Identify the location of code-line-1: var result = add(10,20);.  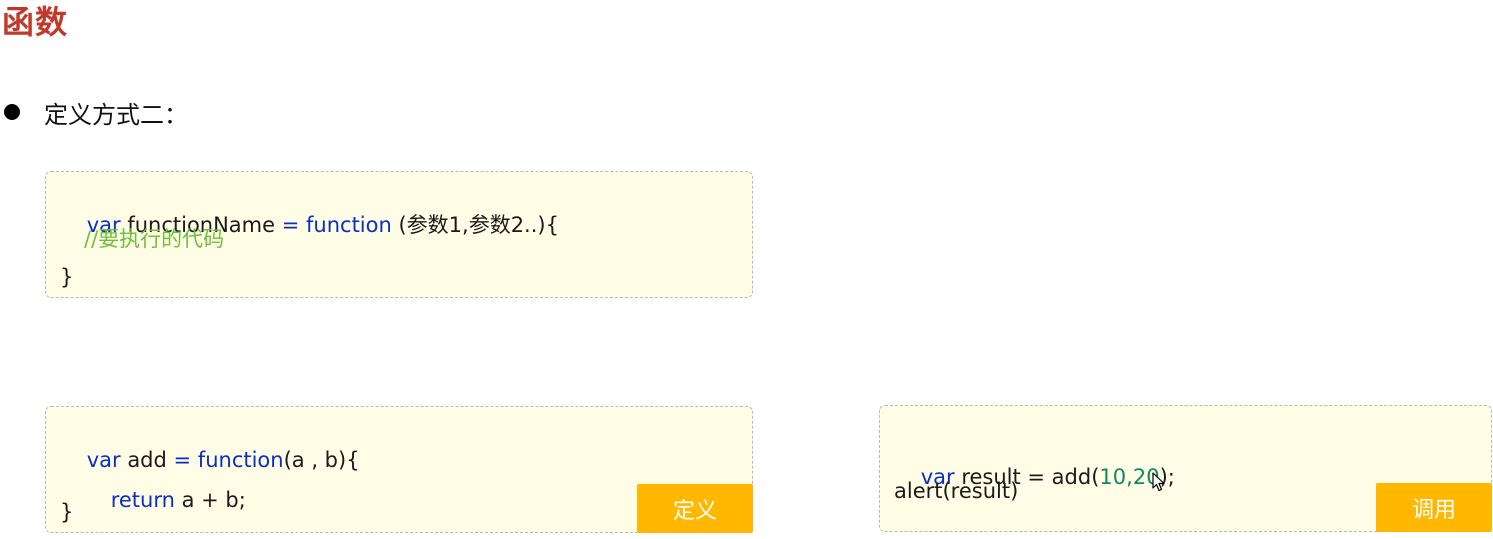
(1034, 477).